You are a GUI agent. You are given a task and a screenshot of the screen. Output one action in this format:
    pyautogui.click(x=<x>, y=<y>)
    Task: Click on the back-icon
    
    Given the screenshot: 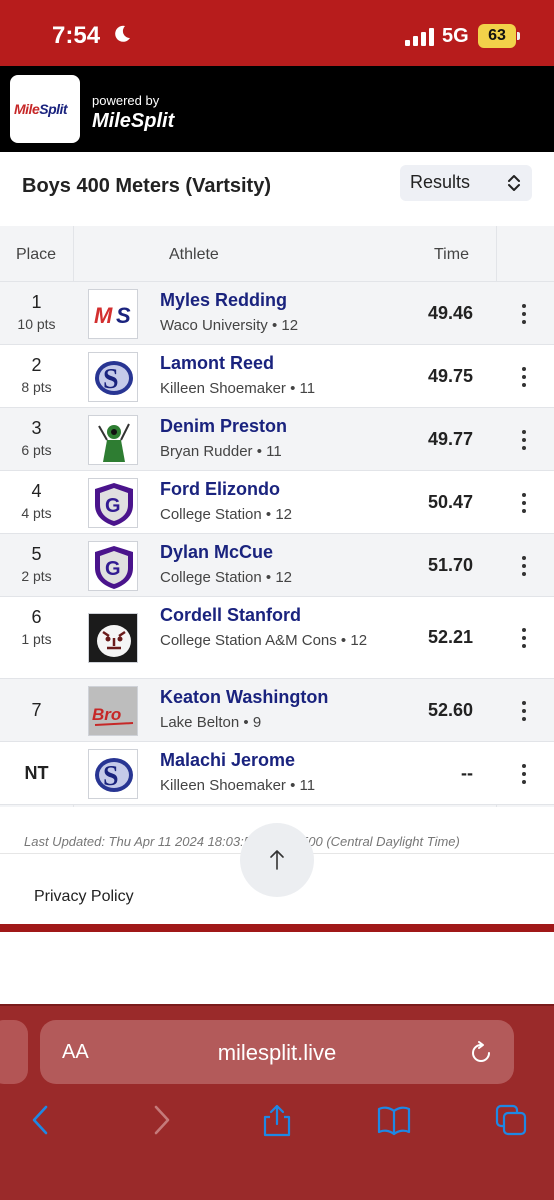 What is the action you would take?
    pyautogui.click(x=41, y=1120)
    